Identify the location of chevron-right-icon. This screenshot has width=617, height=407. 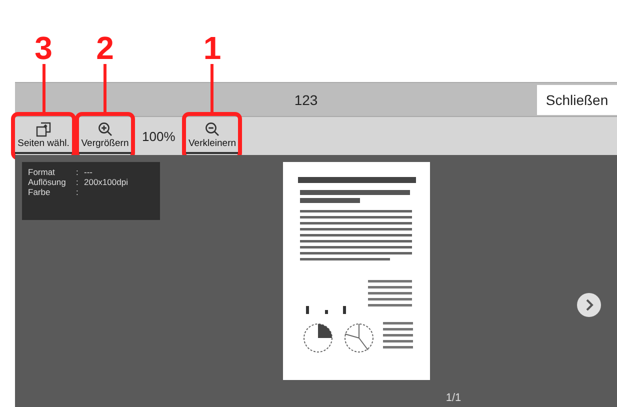
(589, 304).